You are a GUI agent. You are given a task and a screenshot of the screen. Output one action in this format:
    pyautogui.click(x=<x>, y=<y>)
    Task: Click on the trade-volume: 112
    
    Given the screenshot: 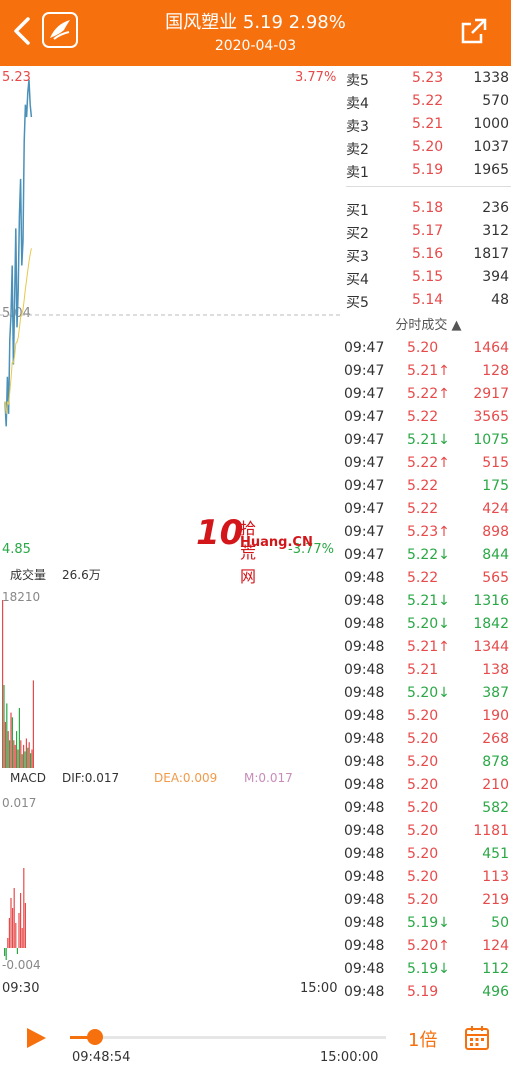 What is the action you would take?
    pyautogui.click(x=495, y=969)
    